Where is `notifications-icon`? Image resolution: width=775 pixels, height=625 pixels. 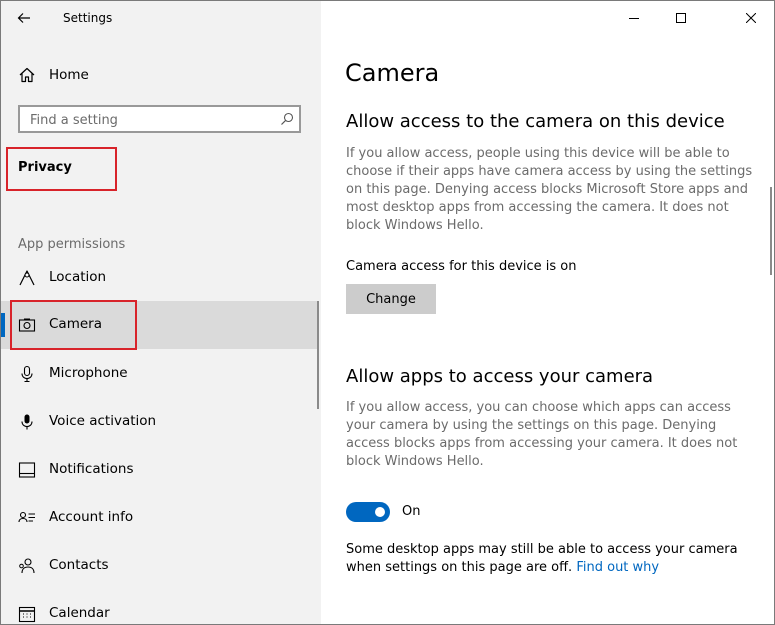 notifications-icon is located at coordinates (27, 470).